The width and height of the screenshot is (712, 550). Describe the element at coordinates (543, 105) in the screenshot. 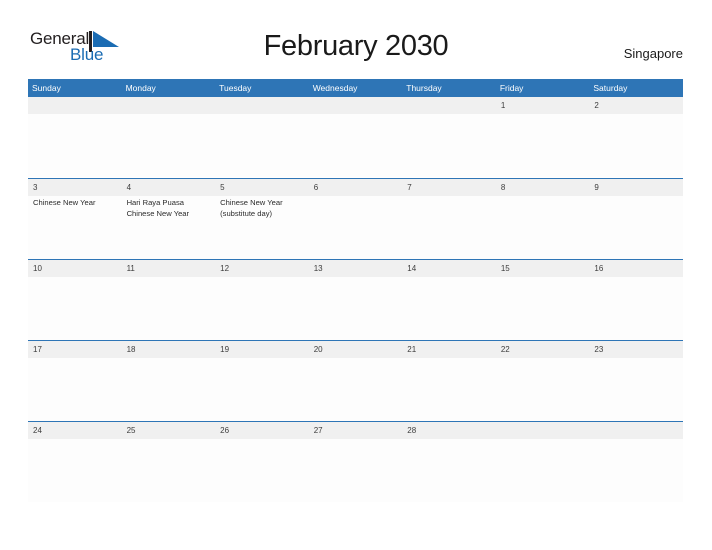

I see `date-cell-1: 1` at that location.